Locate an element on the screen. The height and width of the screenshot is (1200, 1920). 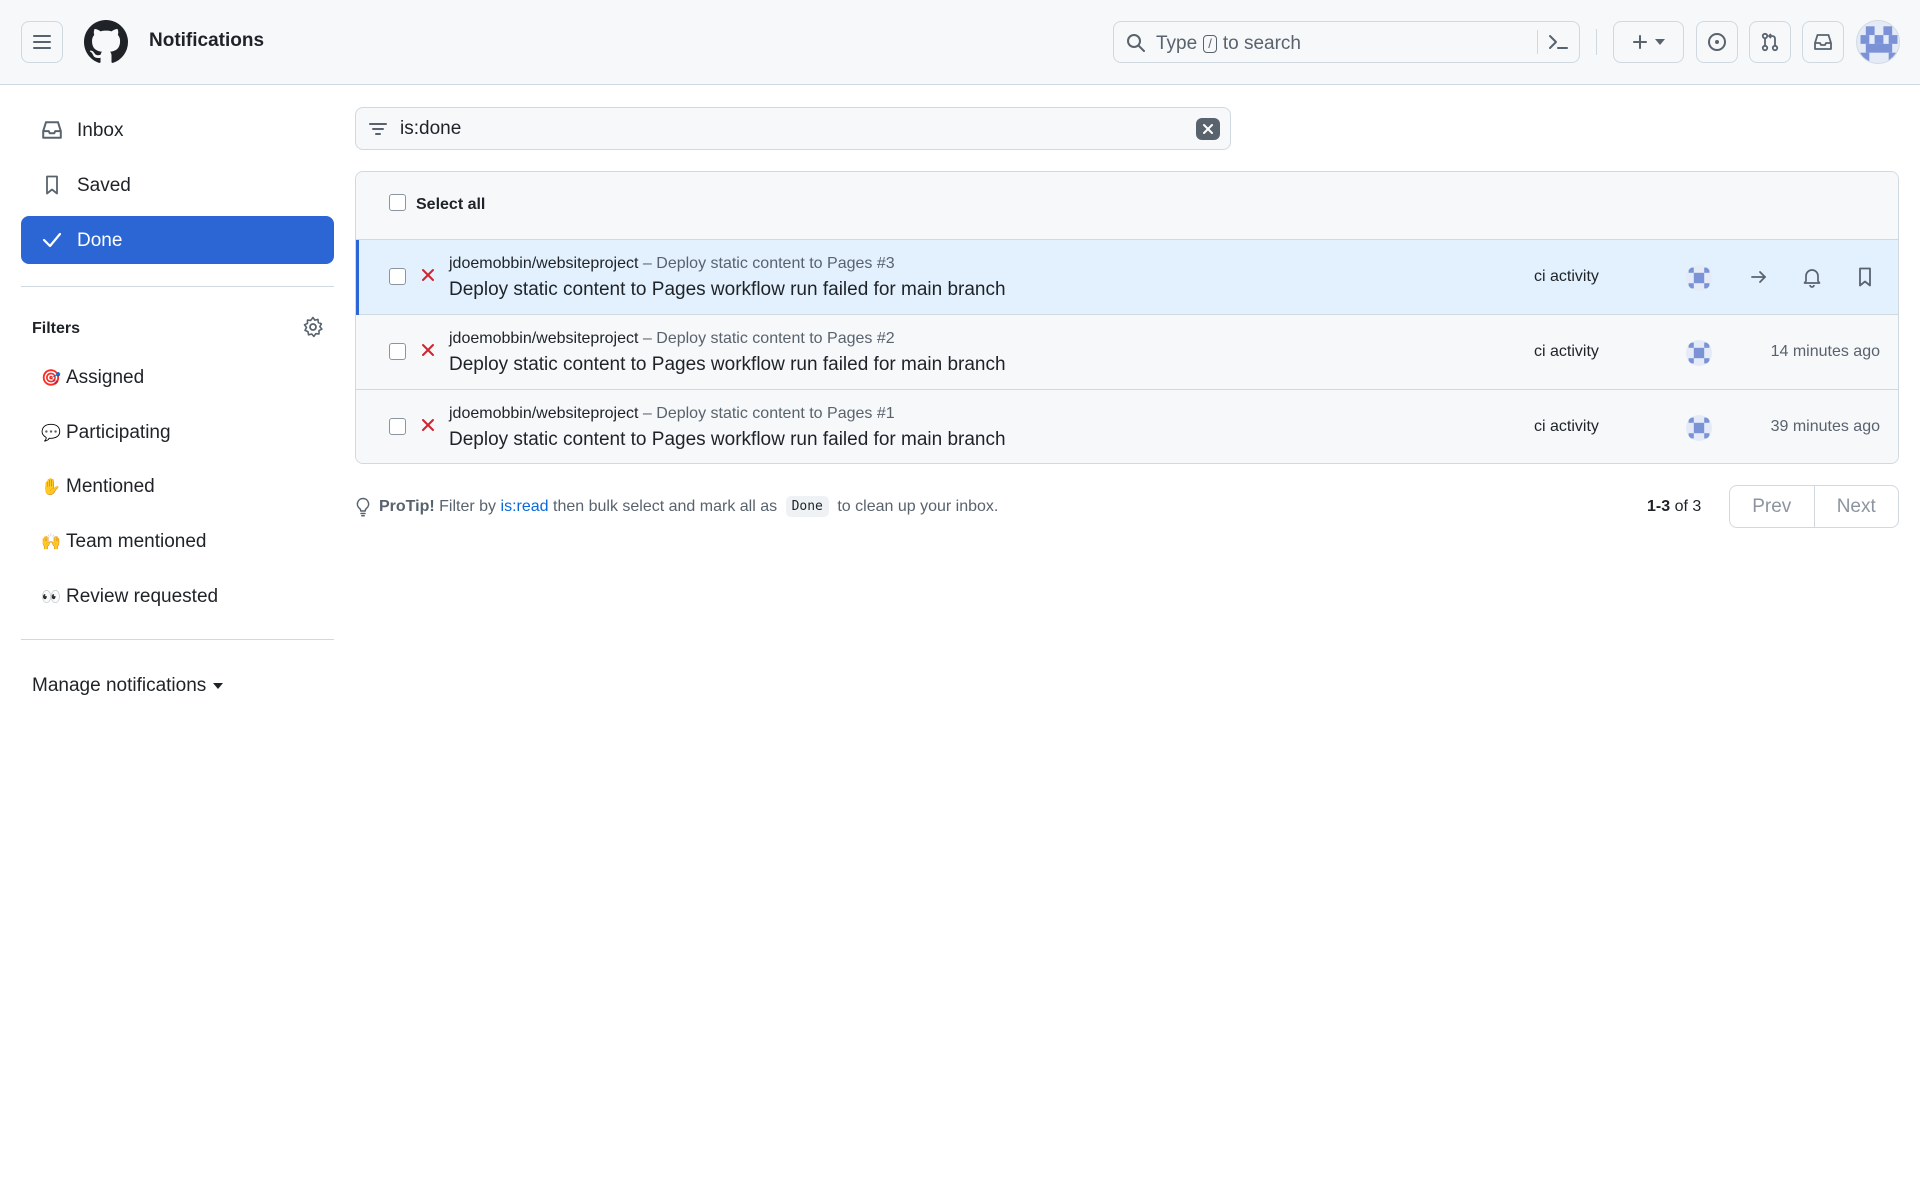
protip-link: is:read is located at coordinates (525, 507).